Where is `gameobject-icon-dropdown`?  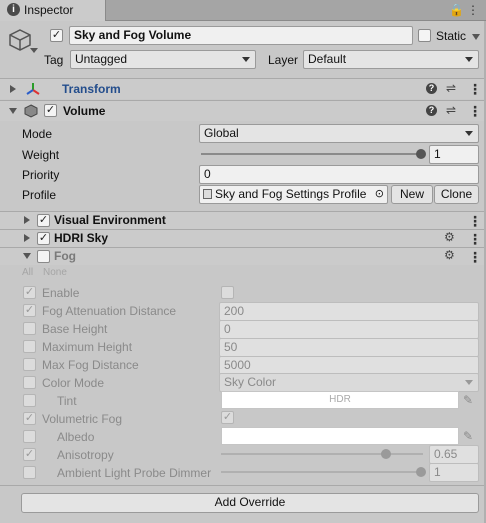
gameobject-icon-dropdown is located at coordinates (34, 50).